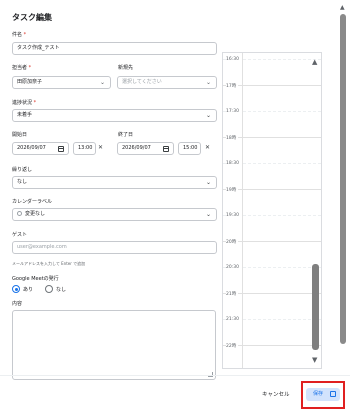 This screenshot has width=350, height=412. I want to click on save-button: 保存, so click(323, 394).